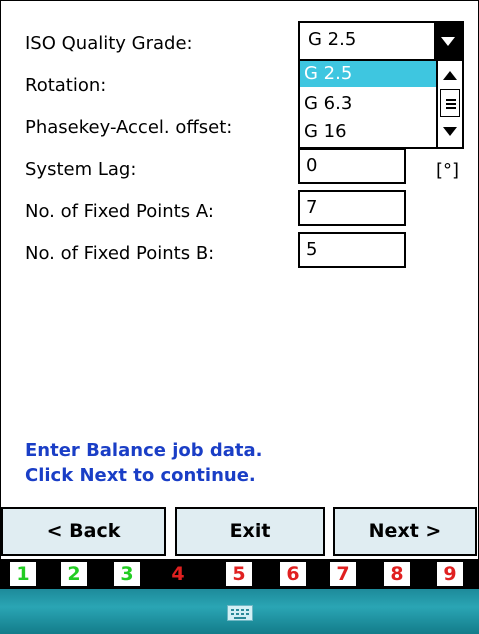 This screenshot has height=634, width=479. What do you see at coordinates (368, 132) in the screenshot?
I see `iso-option-g16: G 16` at bounding box center [368, 132].